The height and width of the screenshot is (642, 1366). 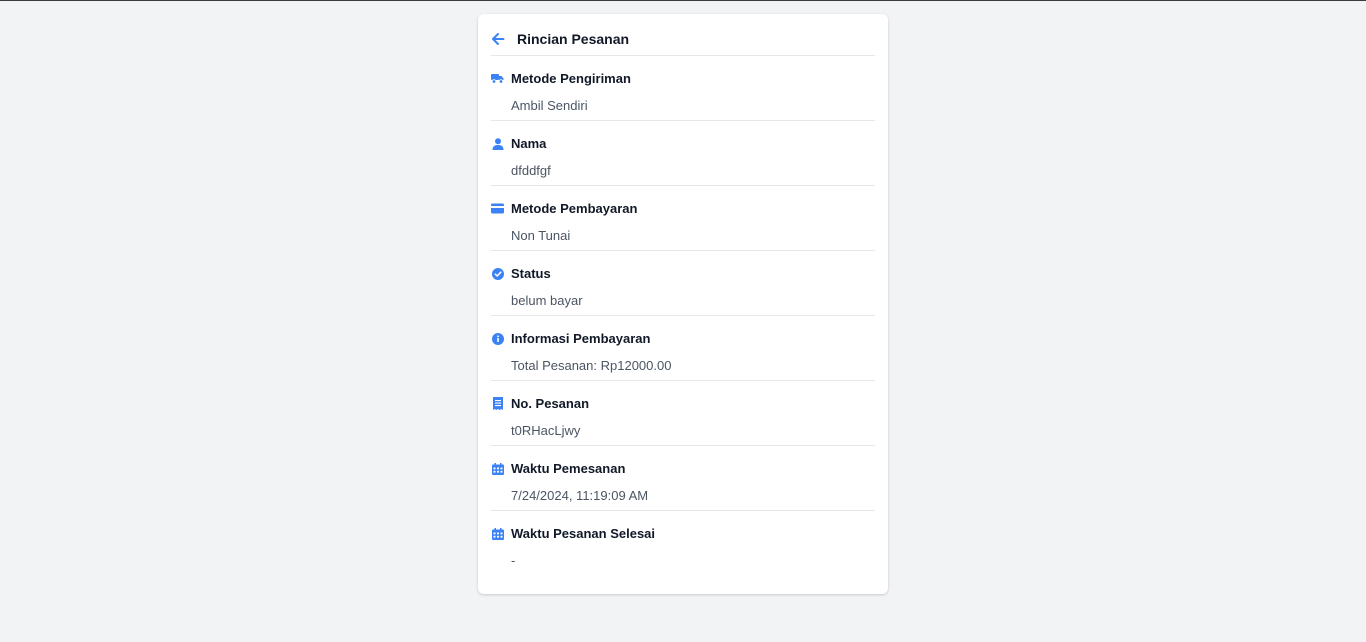 What do you see at coordinates (513, 560) in the screenshot?
I see `detail-value: -` at bounding box center [513, 560].